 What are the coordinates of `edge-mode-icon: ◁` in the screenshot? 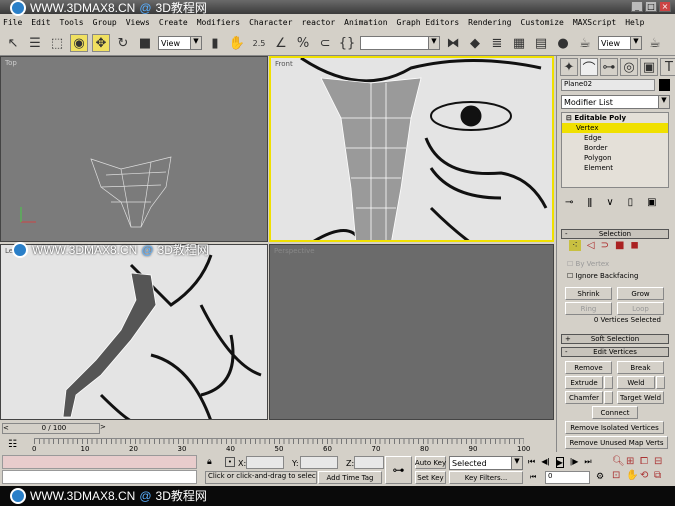 It's located at (591, 245).